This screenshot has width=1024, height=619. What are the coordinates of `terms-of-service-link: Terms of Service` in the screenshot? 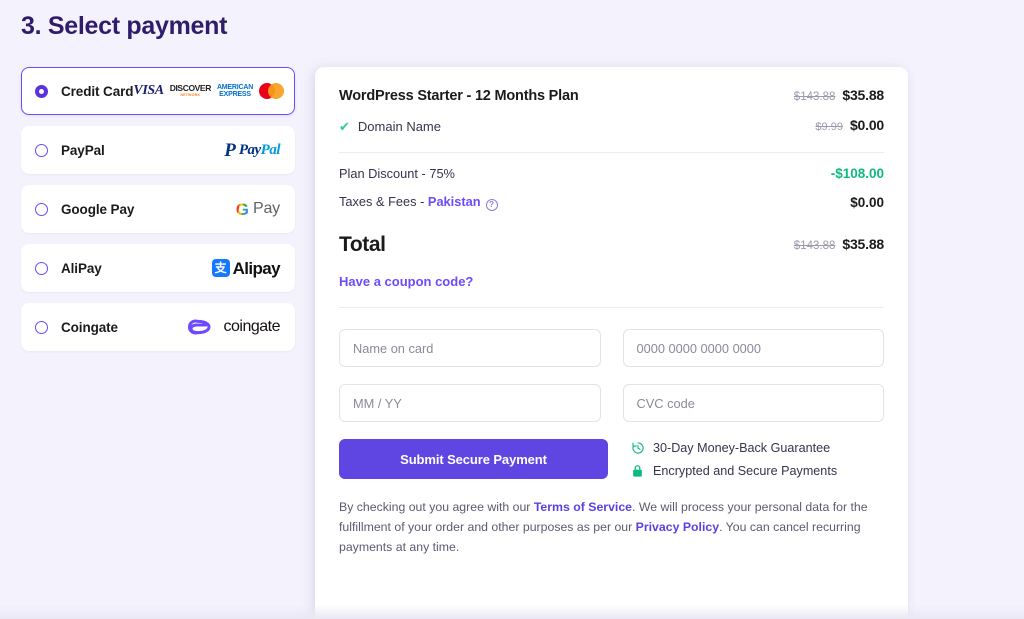 It's located at (583, 507).